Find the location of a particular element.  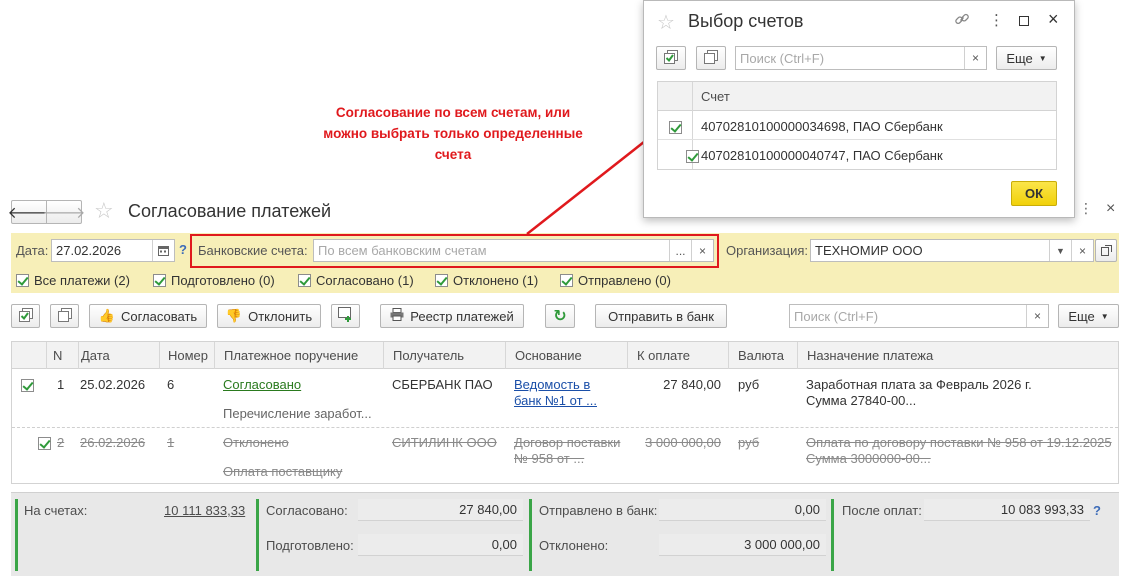

more-vertical-icon: ⋮ is located at coordinates (996, 20).